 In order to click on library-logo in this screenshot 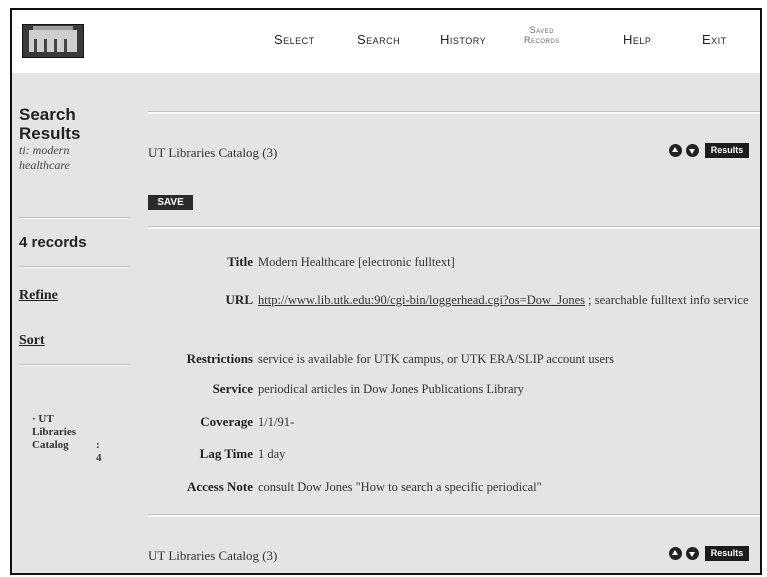, I will do `click(53, 41)`.